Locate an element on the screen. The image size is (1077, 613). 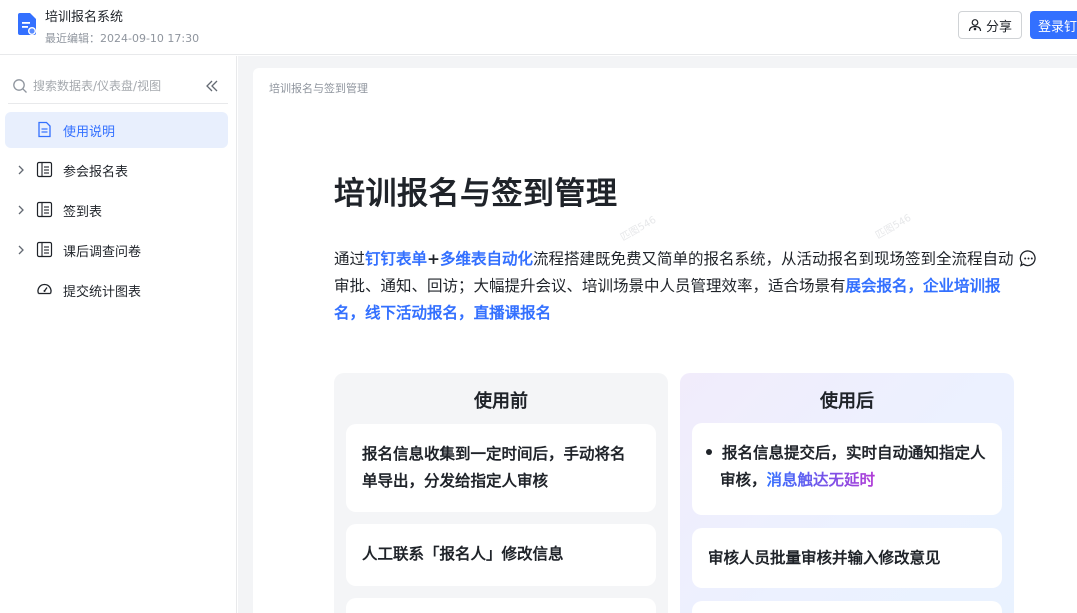
search-input is located at coordinates (113, 86).